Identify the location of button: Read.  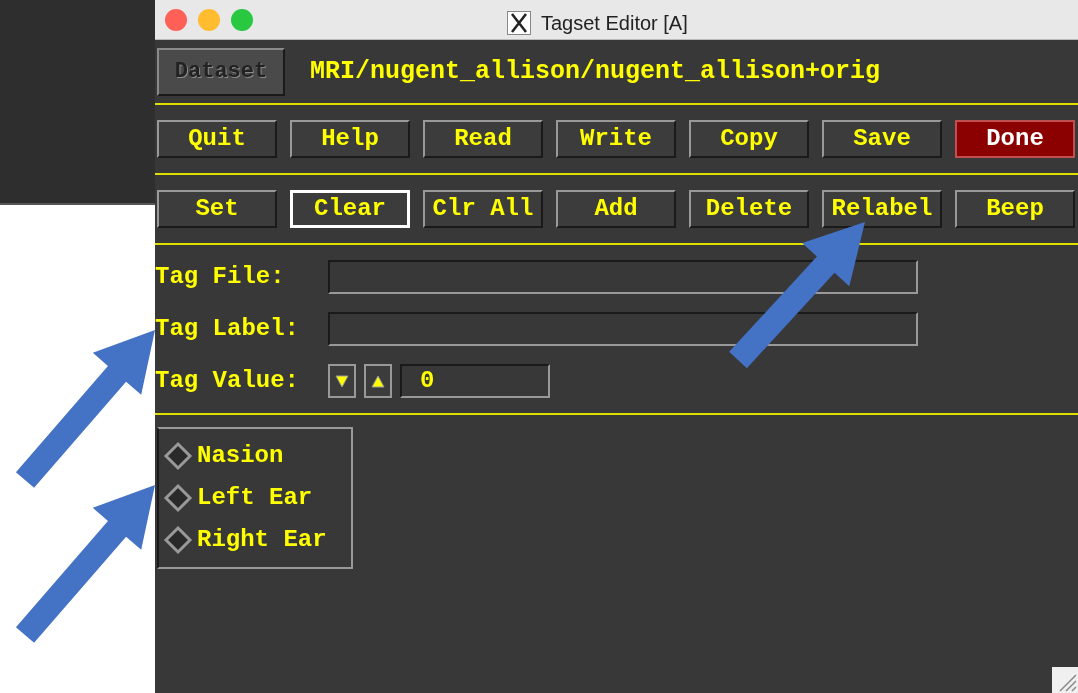
(483, 139).